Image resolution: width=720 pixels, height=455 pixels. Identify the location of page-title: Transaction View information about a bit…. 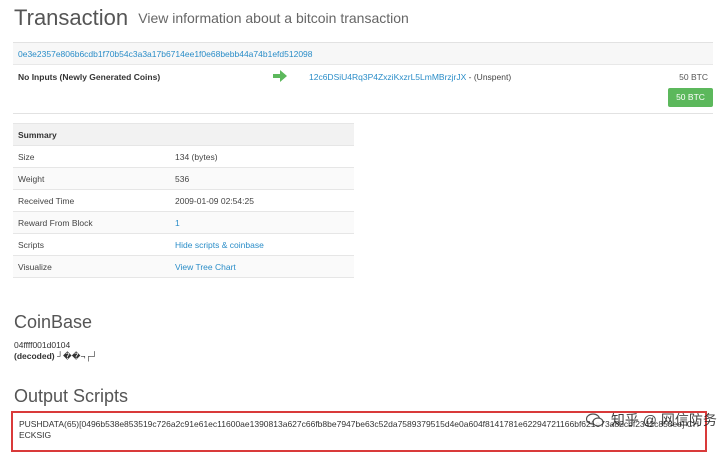
(211, 18).